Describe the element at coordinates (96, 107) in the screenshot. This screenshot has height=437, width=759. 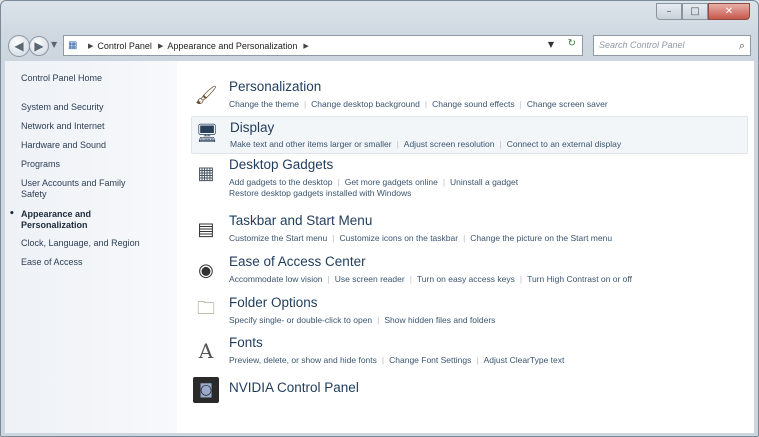
I see `sidebar-item-system-security: System and Security` at that location.